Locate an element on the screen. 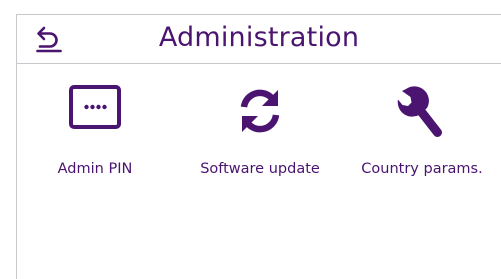 The image size is (501, 279). country-params-label: Country params. is located at coordinates (422, 169).